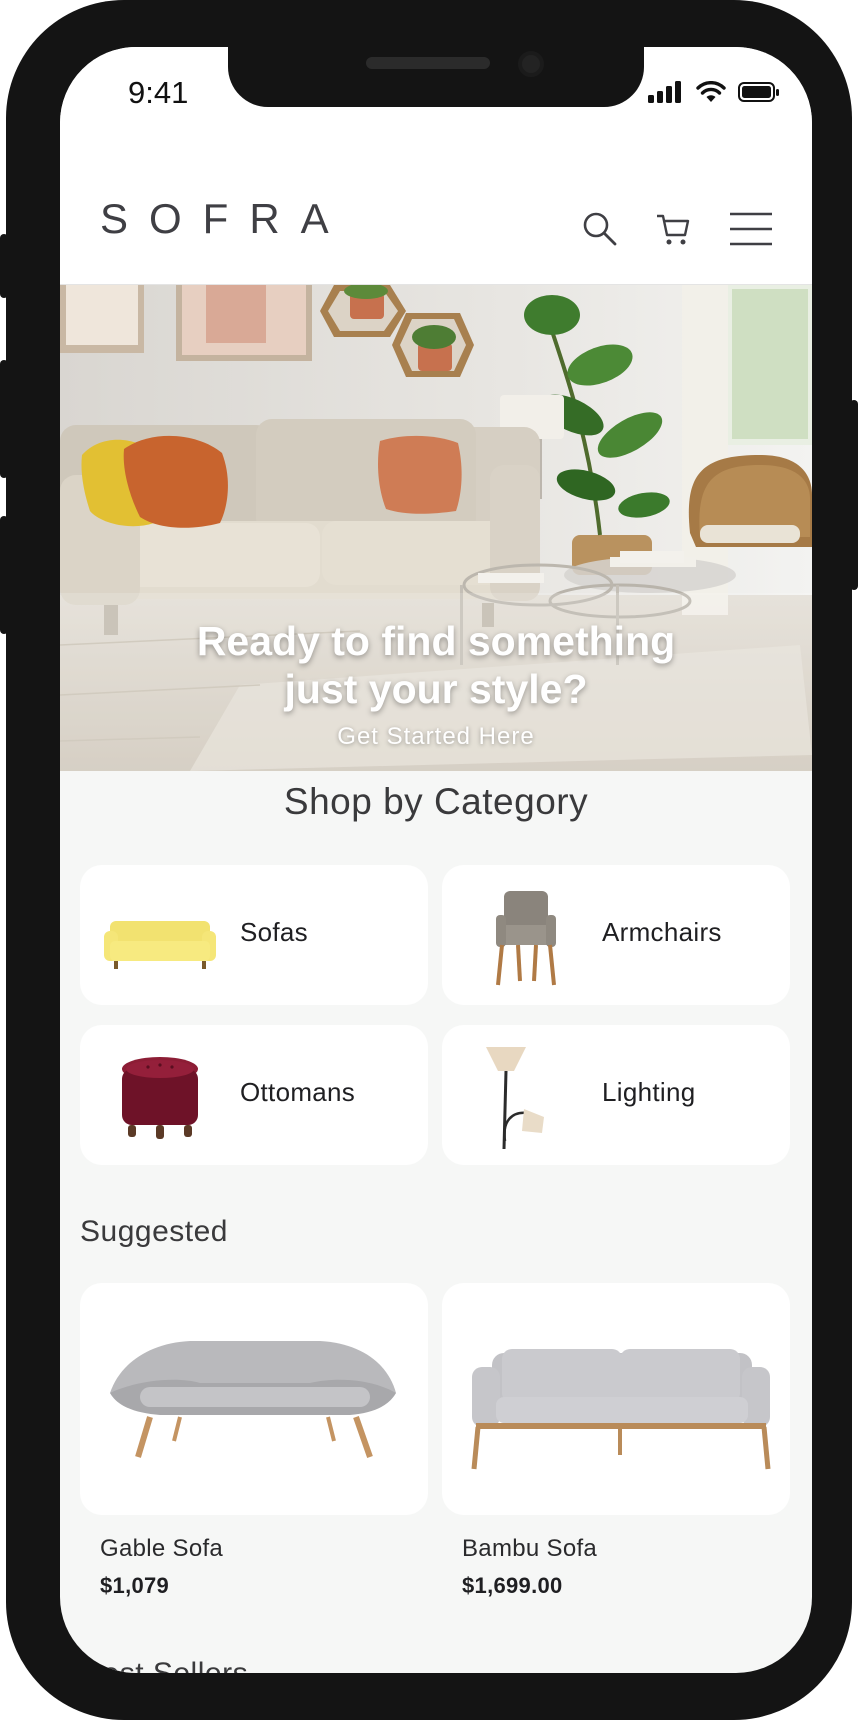  Describe the element at coordinates (436, 801) in the screenshot. I see `shop-by-category-heading: Shop by Category` at that location.